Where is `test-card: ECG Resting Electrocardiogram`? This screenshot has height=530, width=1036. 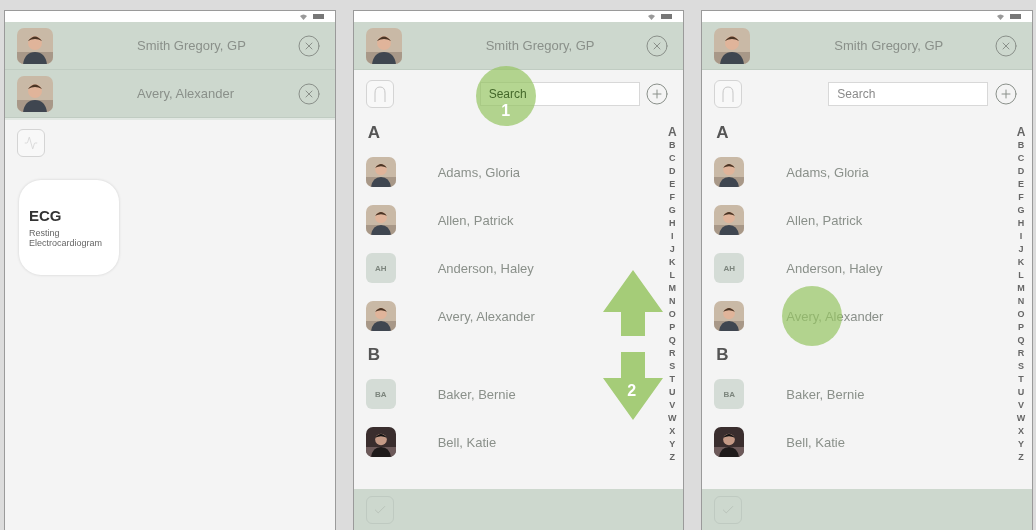 test-card: ECG Resting Electrocardiogram is located at coordinates (69, 227).